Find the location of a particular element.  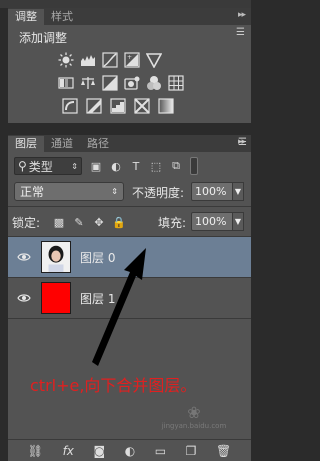

watermark-url: jingyan.baidu.com is located at coordinates (194, 426).